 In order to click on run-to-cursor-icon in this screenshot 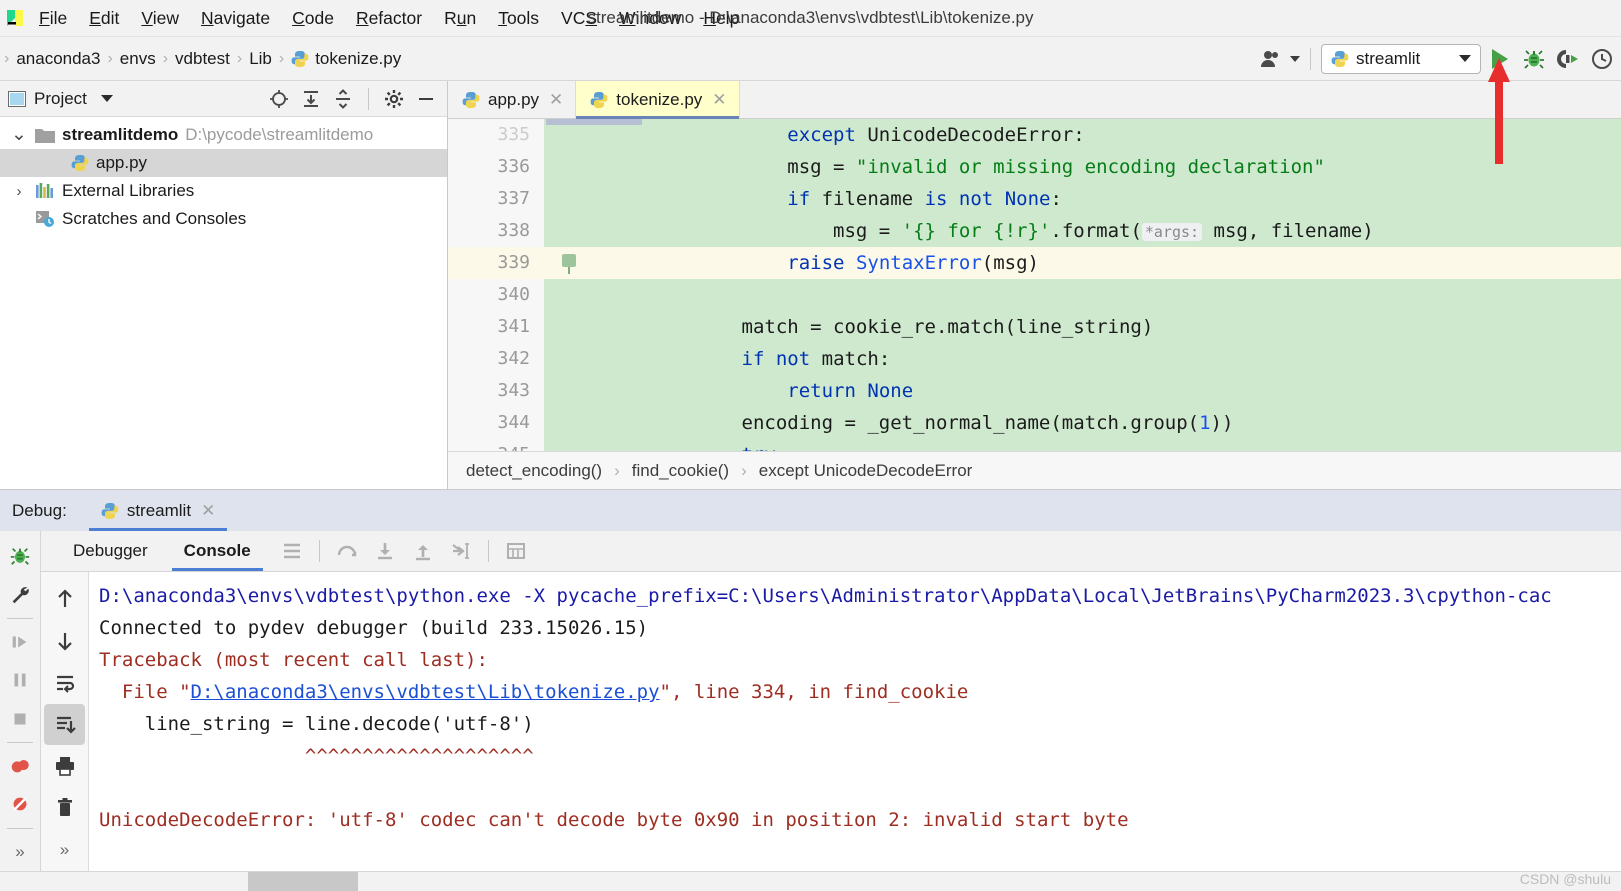, I will do `click(461, 551)`.